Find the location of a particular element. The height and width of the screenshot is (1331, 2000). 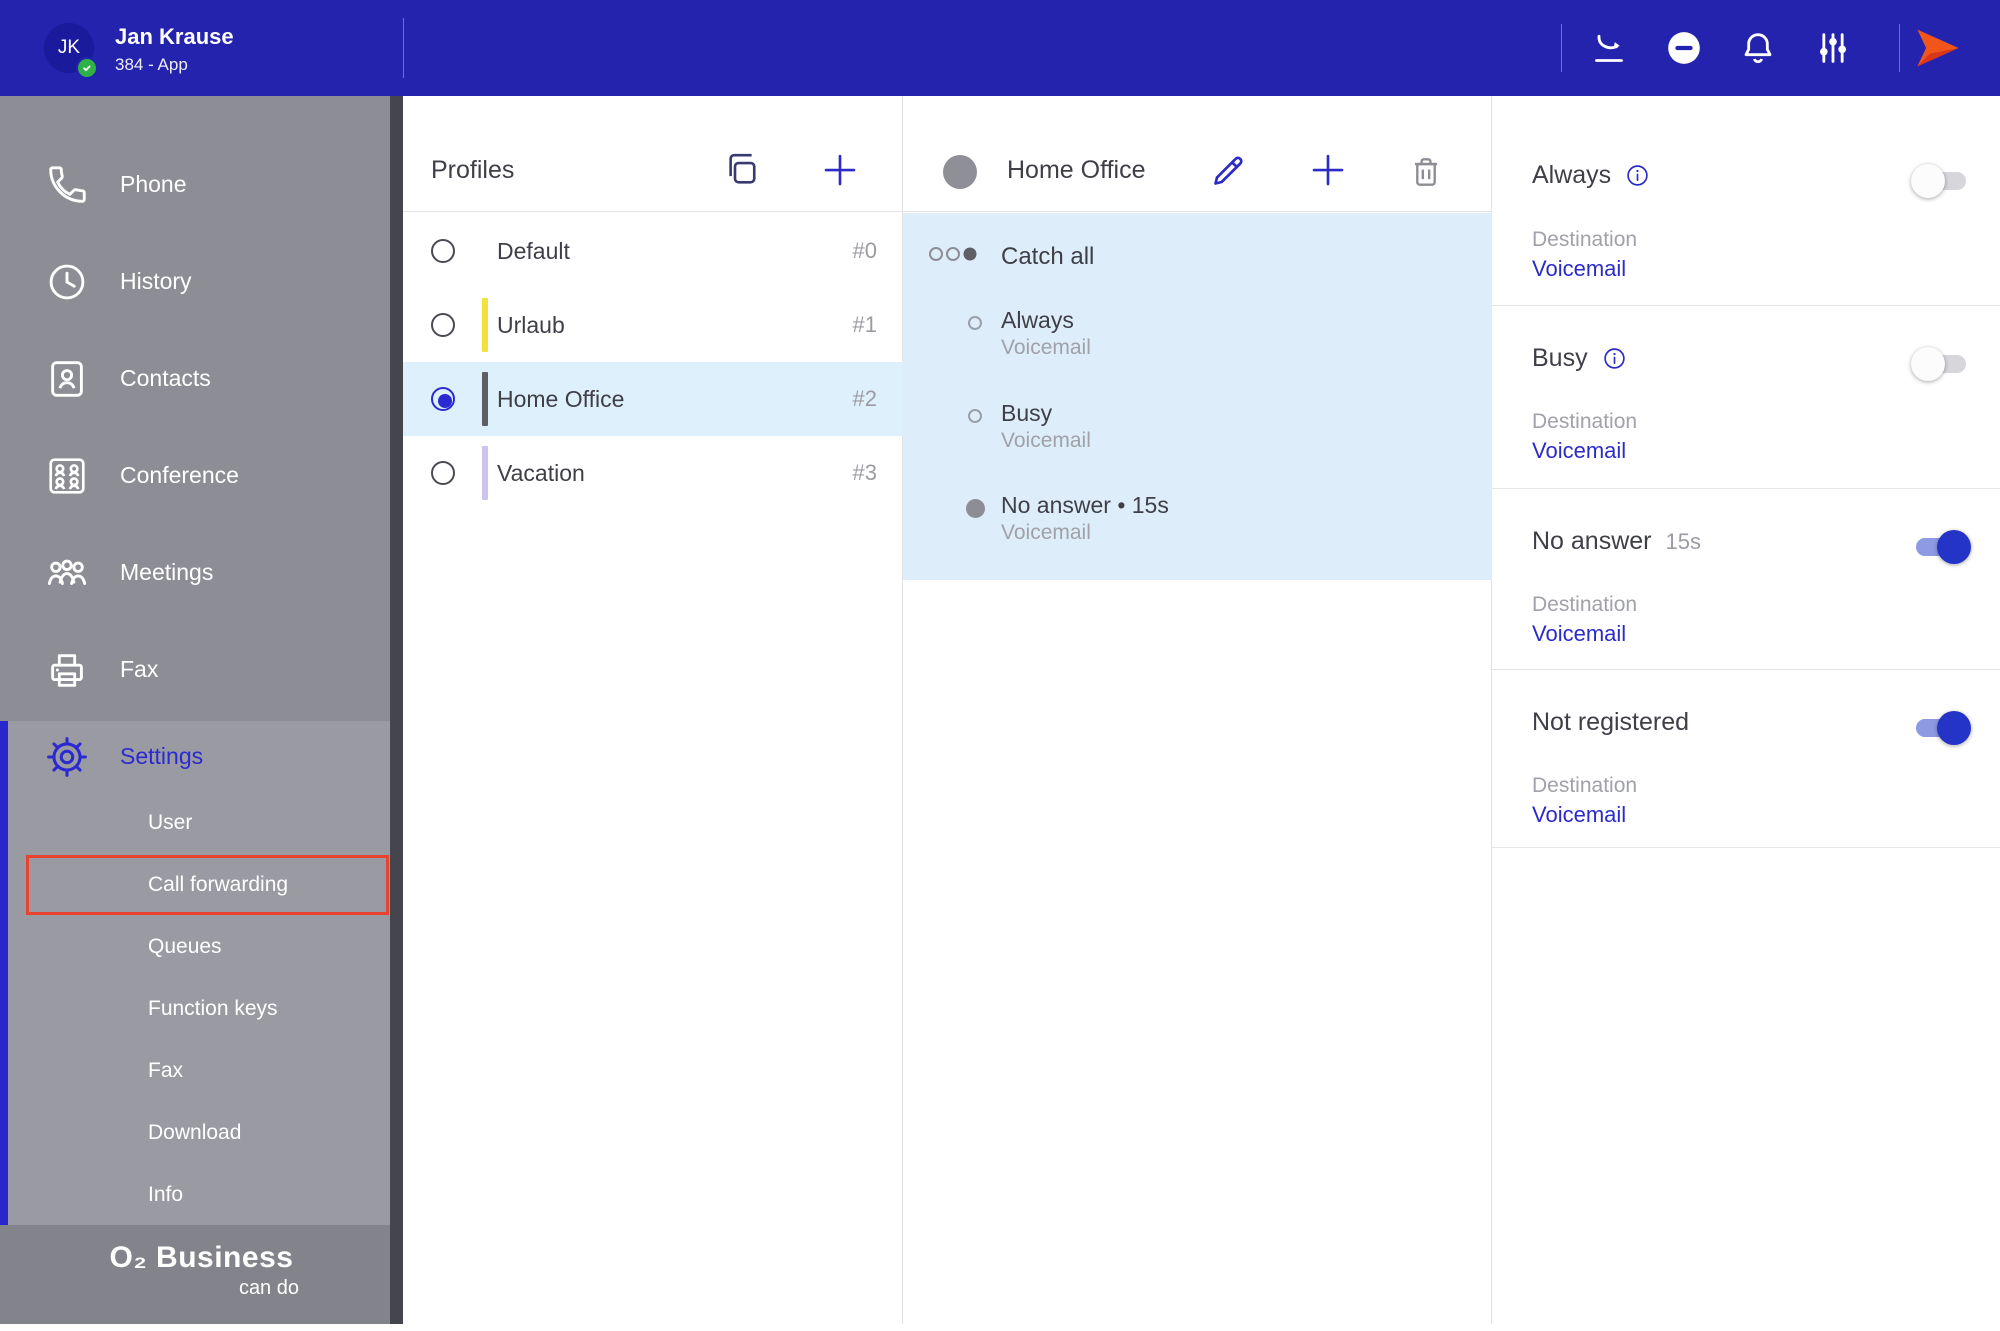

profile-row-home-office: Home Office #2 is located at coordinates (653, 399).